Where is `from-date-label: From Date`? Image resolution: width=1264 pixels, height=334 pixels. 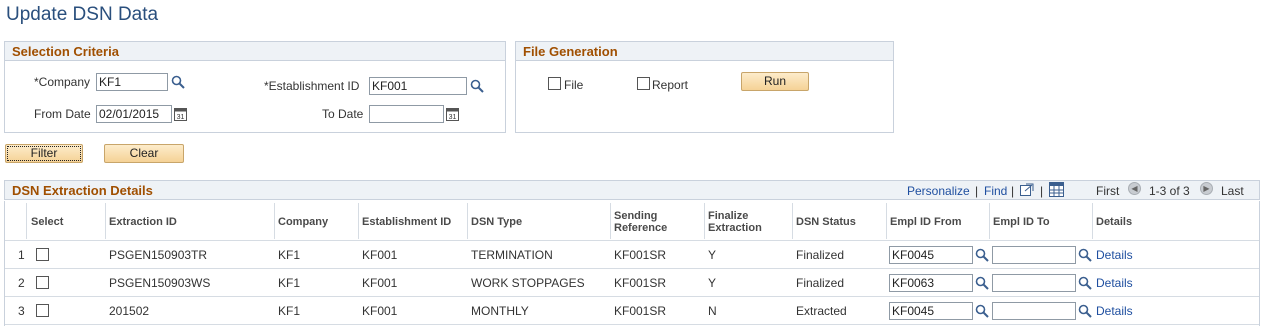
from-date-label: From Date is located at coordinates (62, 114).